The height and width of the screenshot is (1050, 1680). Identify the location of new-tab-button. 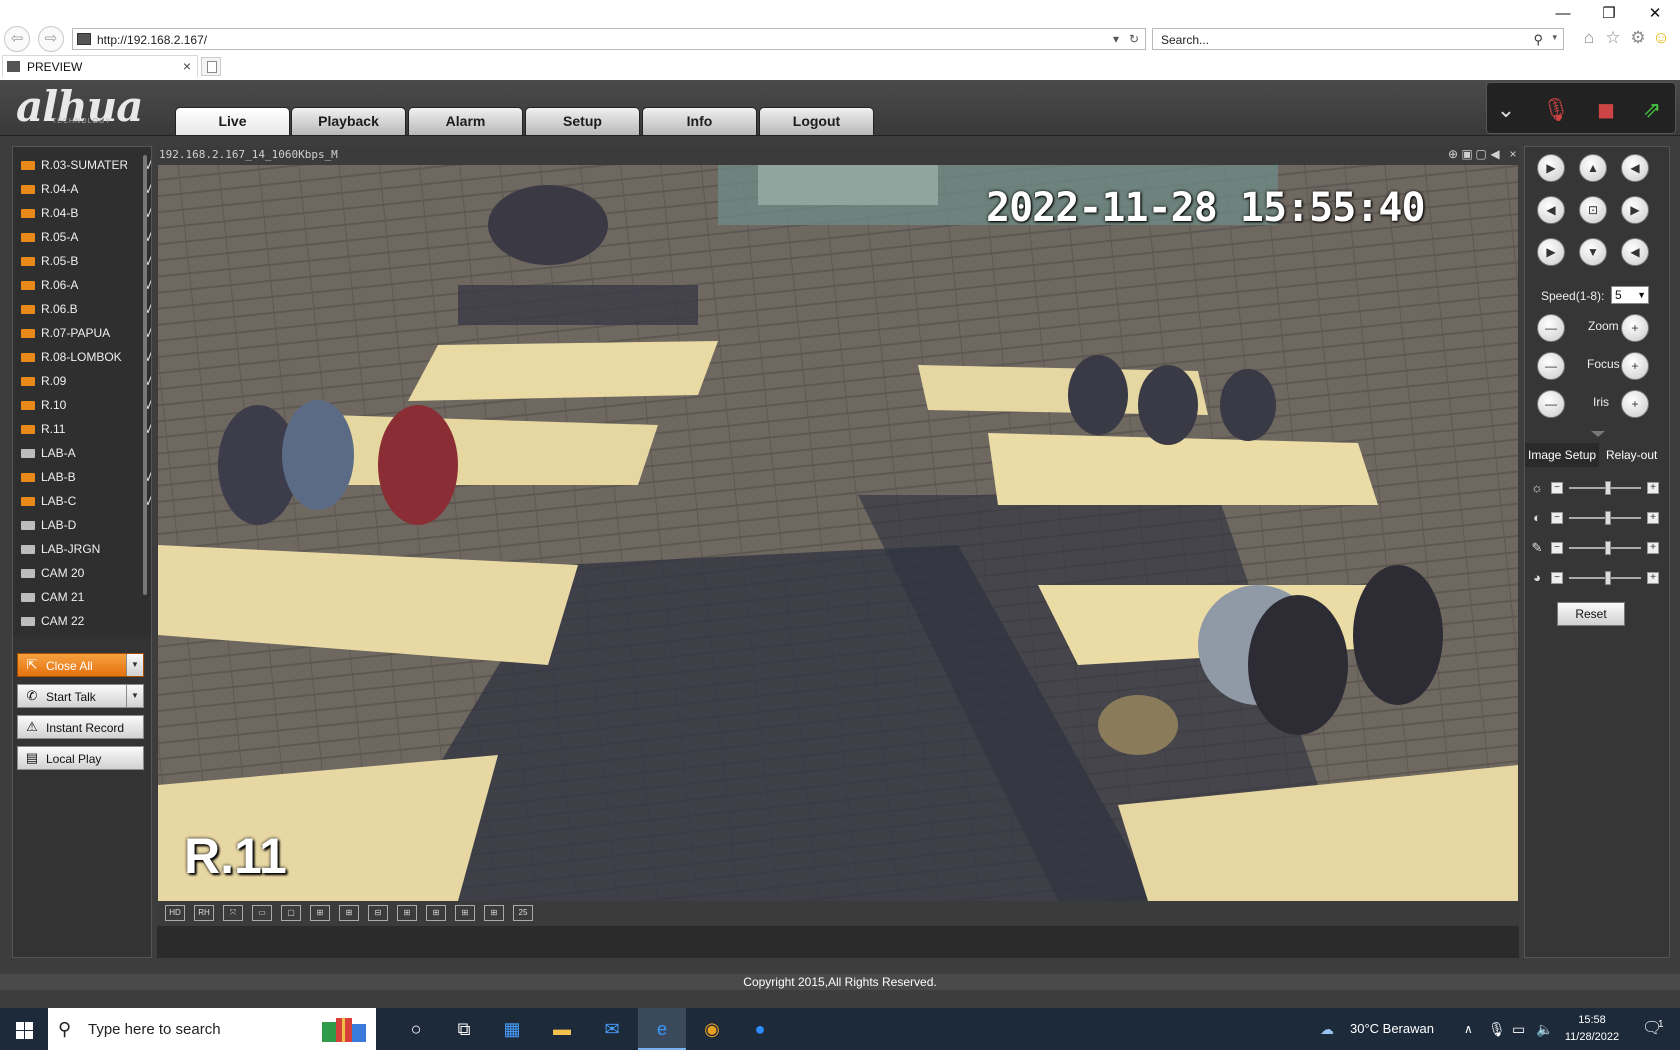
(211, 66).